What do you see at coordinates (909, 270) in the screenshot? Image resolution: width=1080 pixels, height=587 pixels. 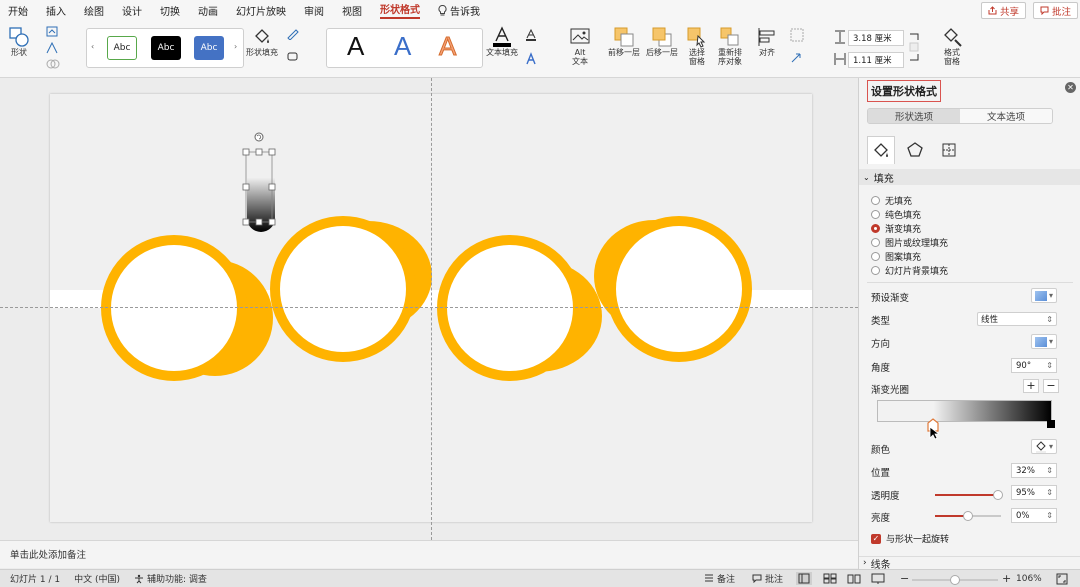 I see `fill-option-background: 幻灯片背景填充` at bounding box center [909, 270].